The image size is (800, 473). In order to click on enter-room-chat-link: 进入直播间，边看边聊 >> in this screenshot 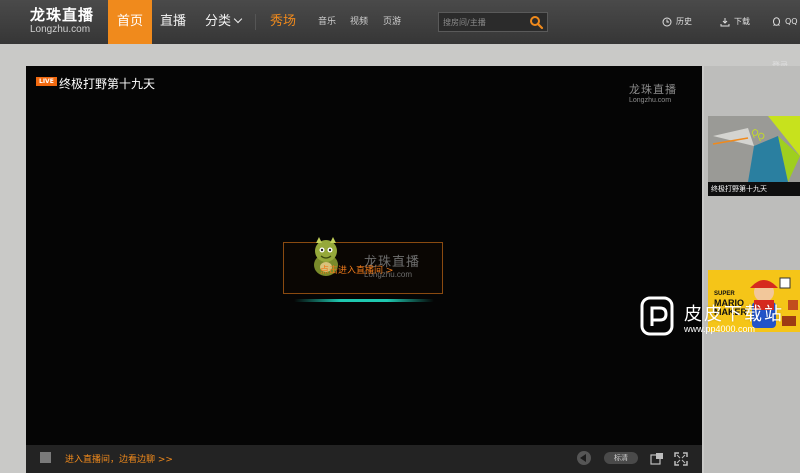, I will do `click(119, 458)`.